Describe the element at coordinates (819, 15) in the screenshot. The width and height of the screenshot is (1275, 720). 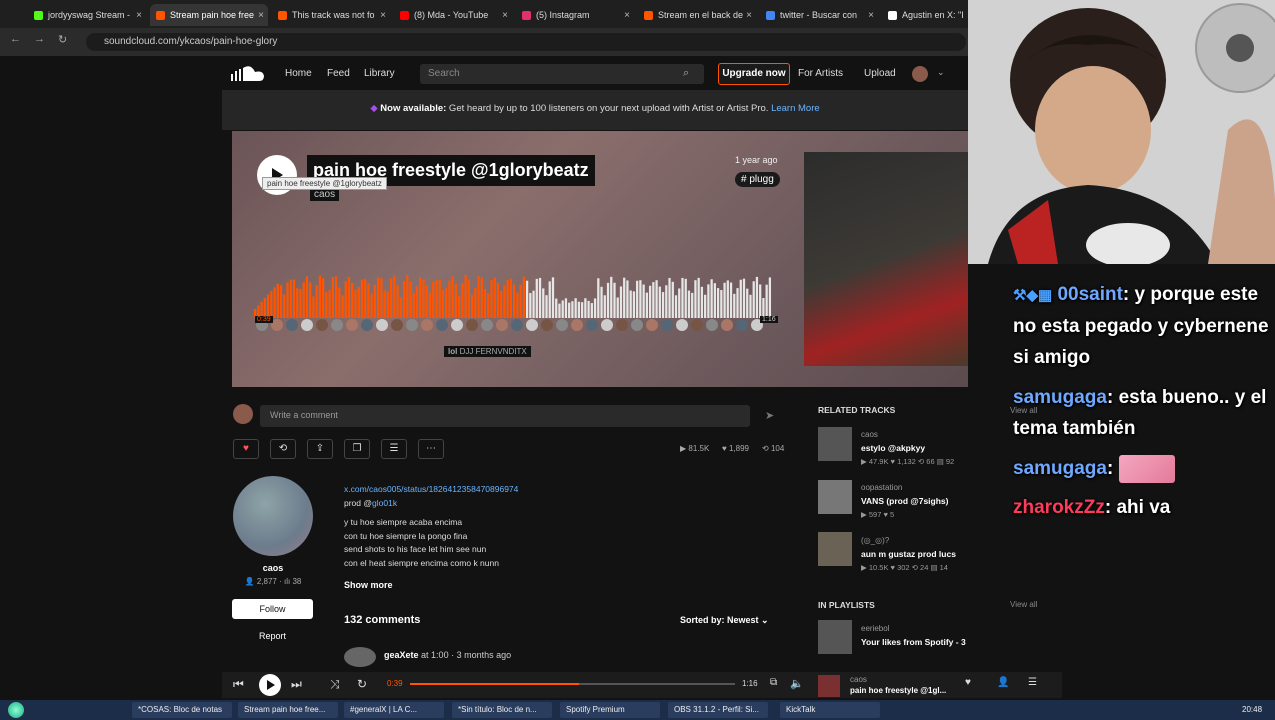
I see `browser-tab: twitter - Buscar con ×` at that location.